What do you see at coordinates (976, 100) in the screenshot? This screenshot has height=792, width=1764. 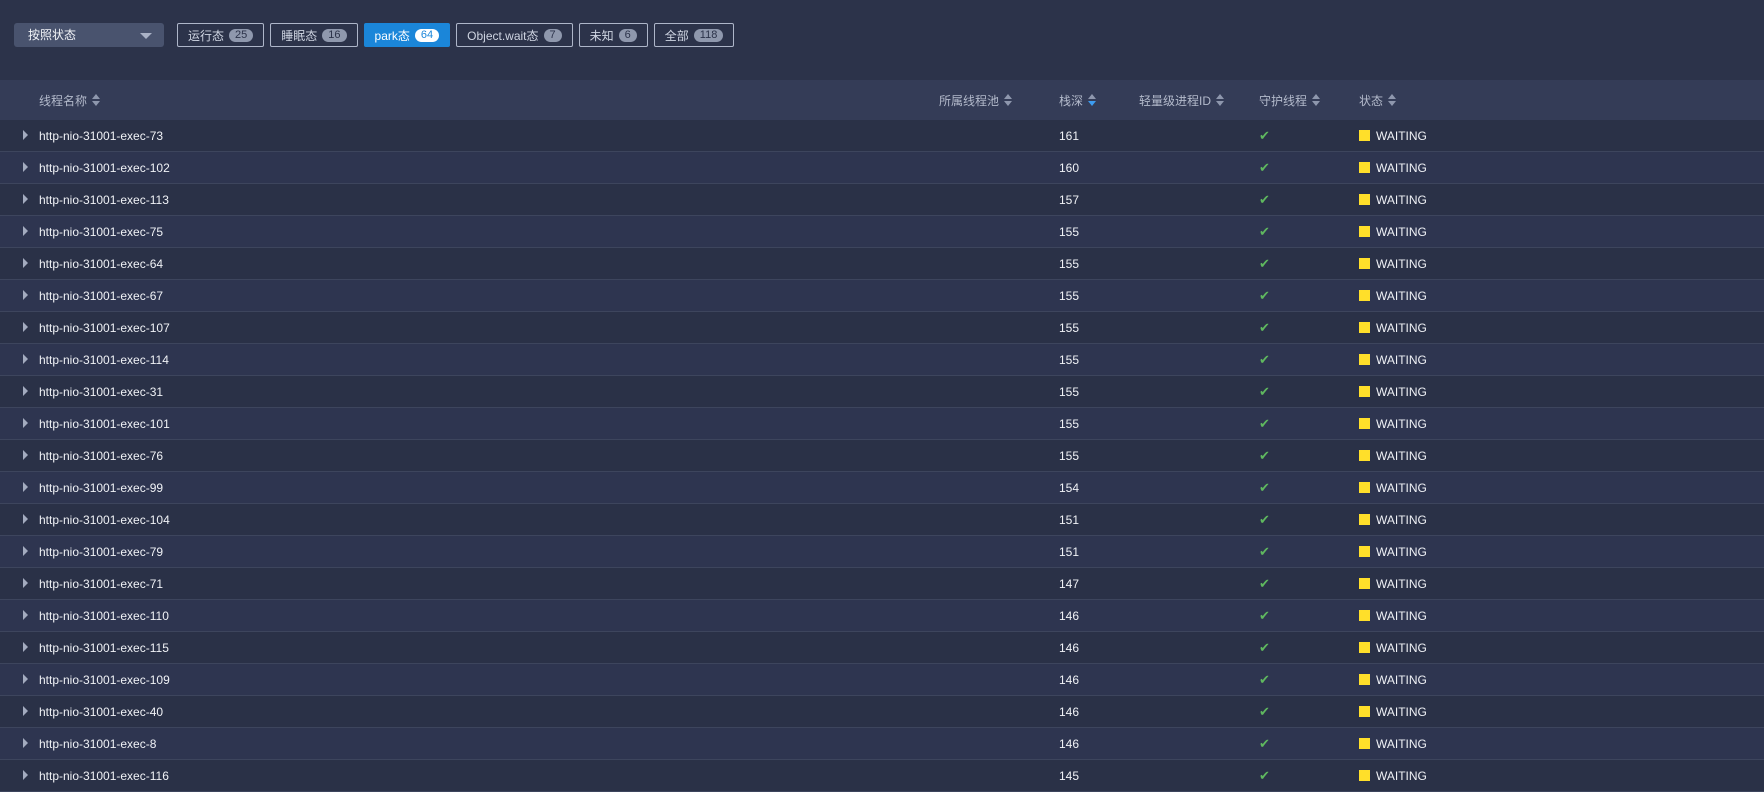 I see `column-header-pool: 所属线程池` at bounding box center [976, 100].